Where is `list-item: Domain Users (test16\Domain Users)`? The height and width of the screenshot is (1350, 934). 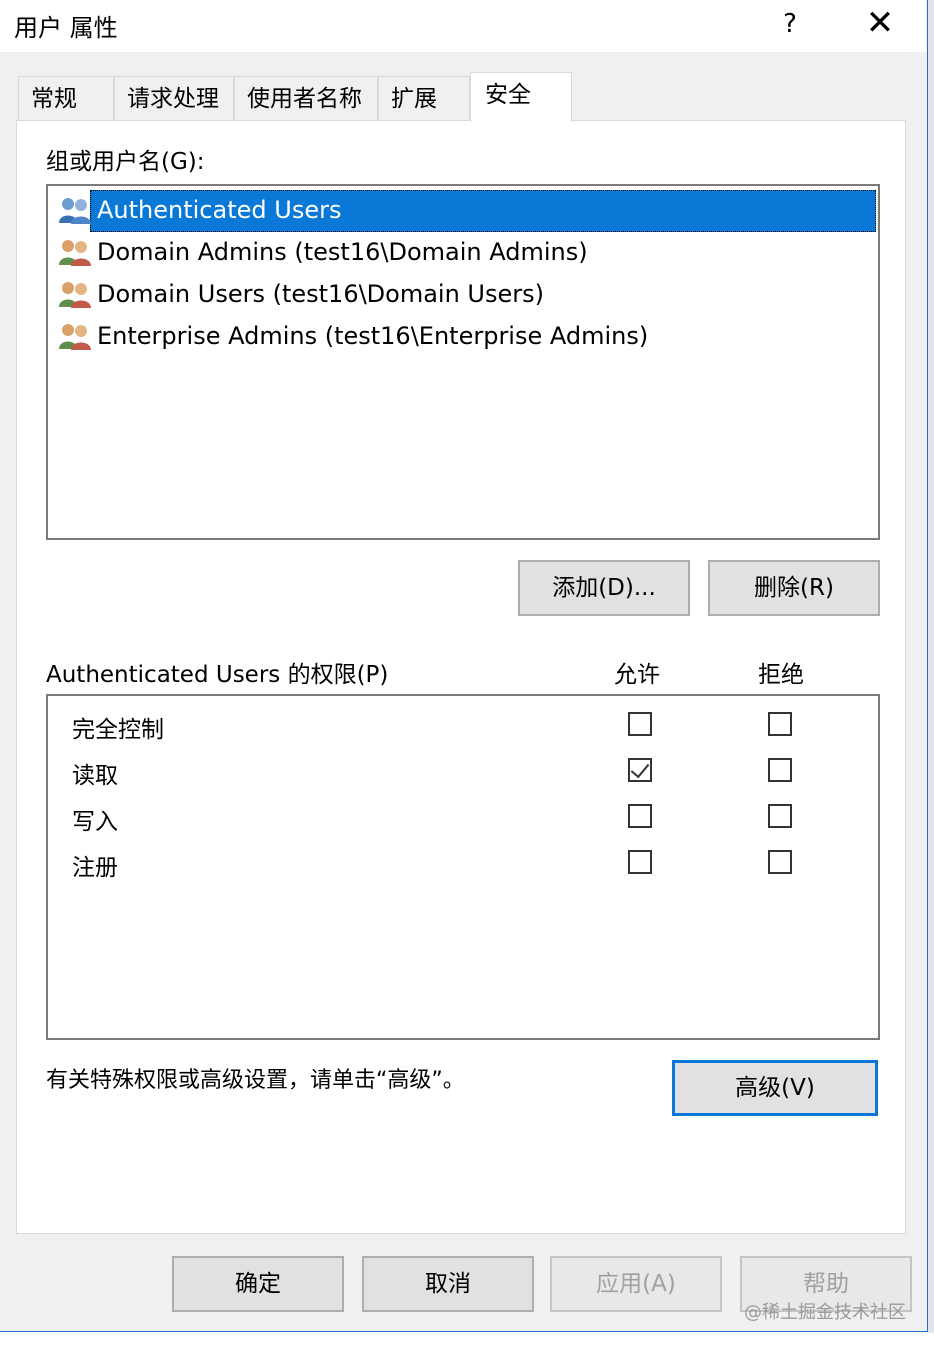 list-item: Domain Users (test16\Domain Users) is located at coordinates (302, 294).